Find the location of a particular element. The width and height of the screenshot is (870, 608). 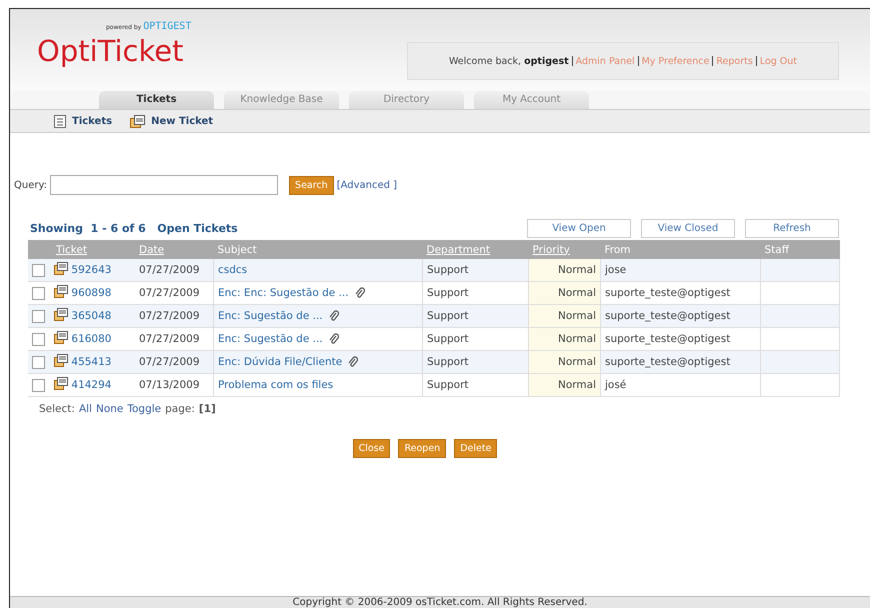

document-icon is located at coordinates (60, 121).